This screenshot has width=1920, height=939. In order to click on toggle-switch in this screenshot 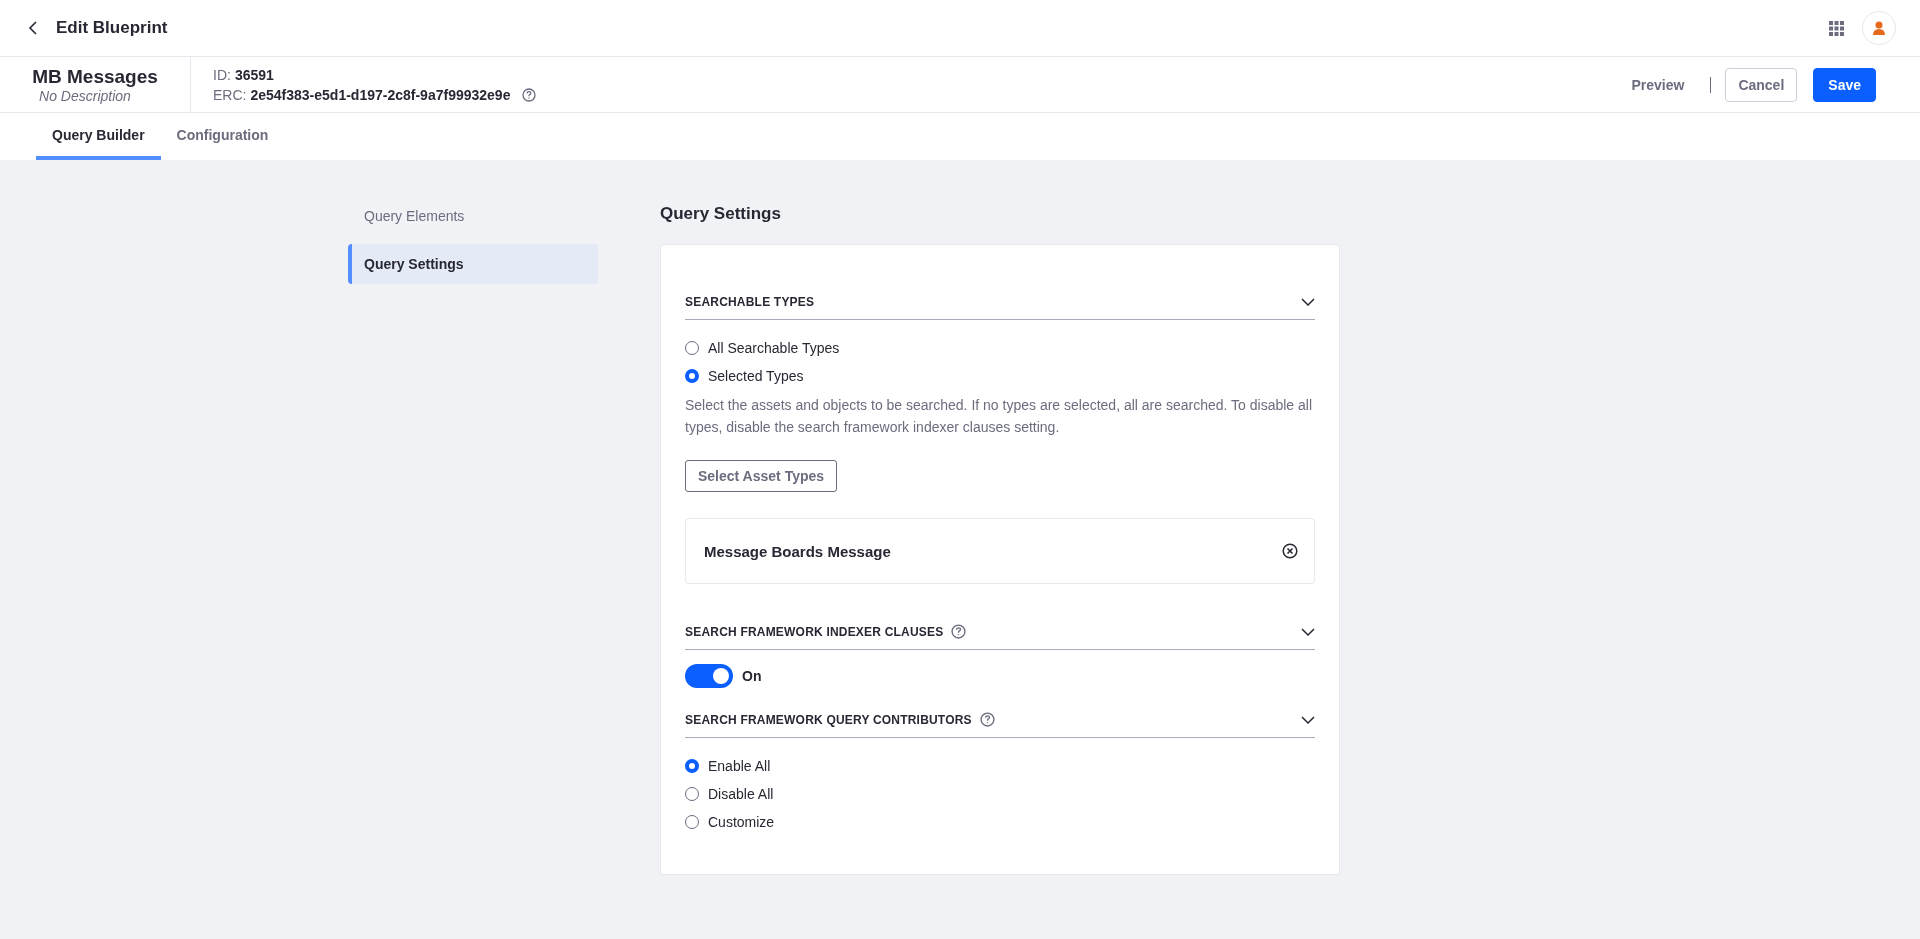, I will do `click(709, 676)`.